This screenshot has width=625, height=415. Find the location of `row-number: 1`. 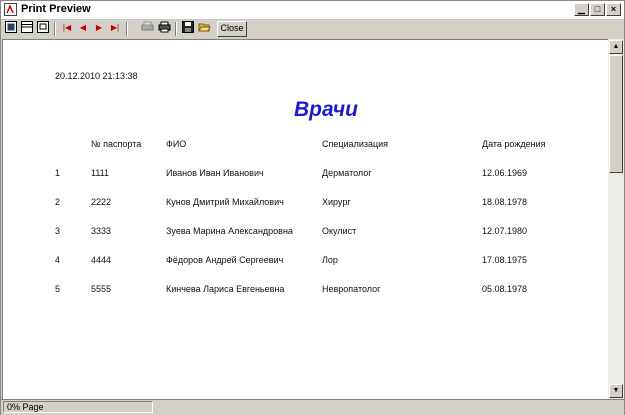

row-number: 1 is located at coordinates (58, 173).